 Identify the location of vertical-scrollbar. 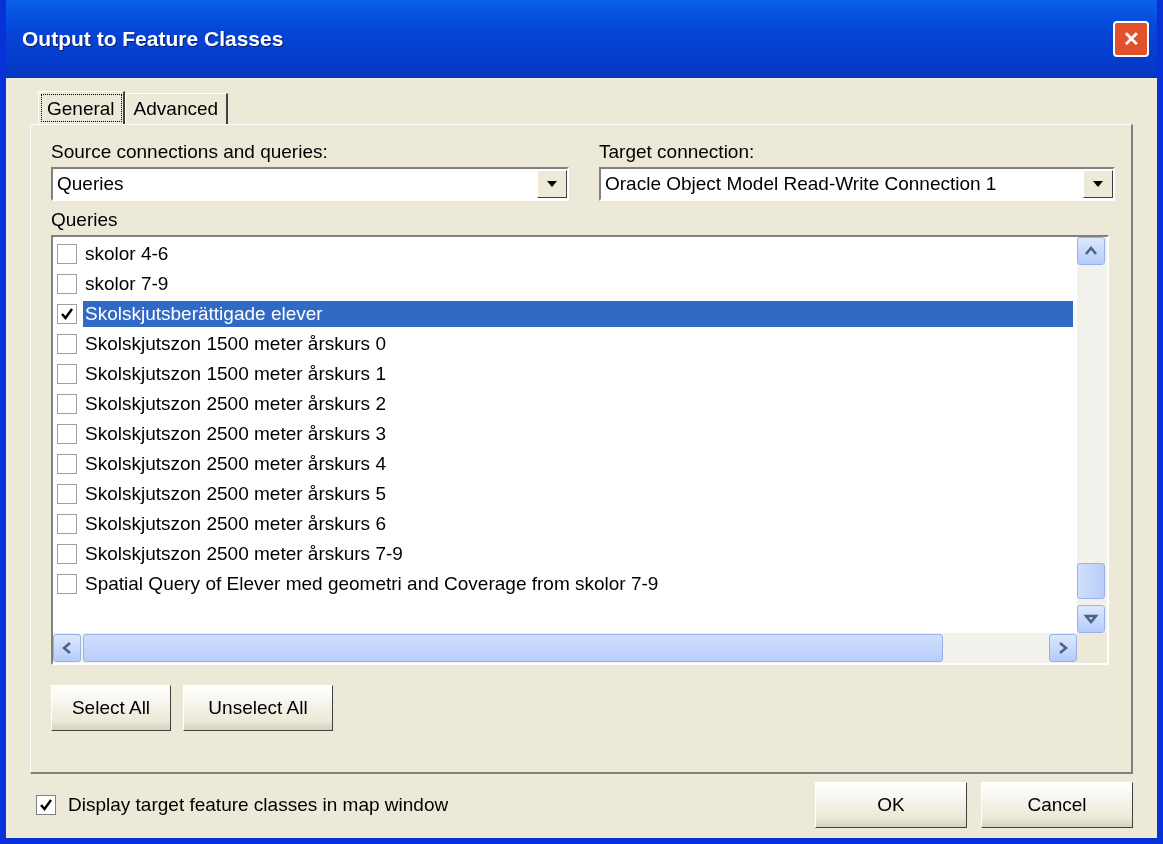
(1092, 435).